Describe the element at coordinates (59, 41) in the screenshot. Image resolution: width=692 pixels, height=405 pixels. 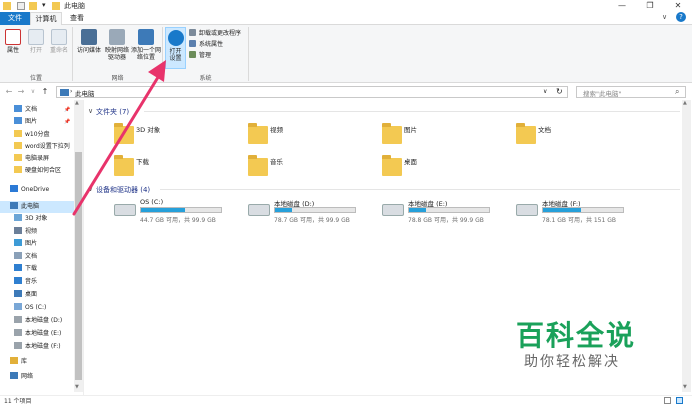
I see `rename-button: 重命名` at that location.